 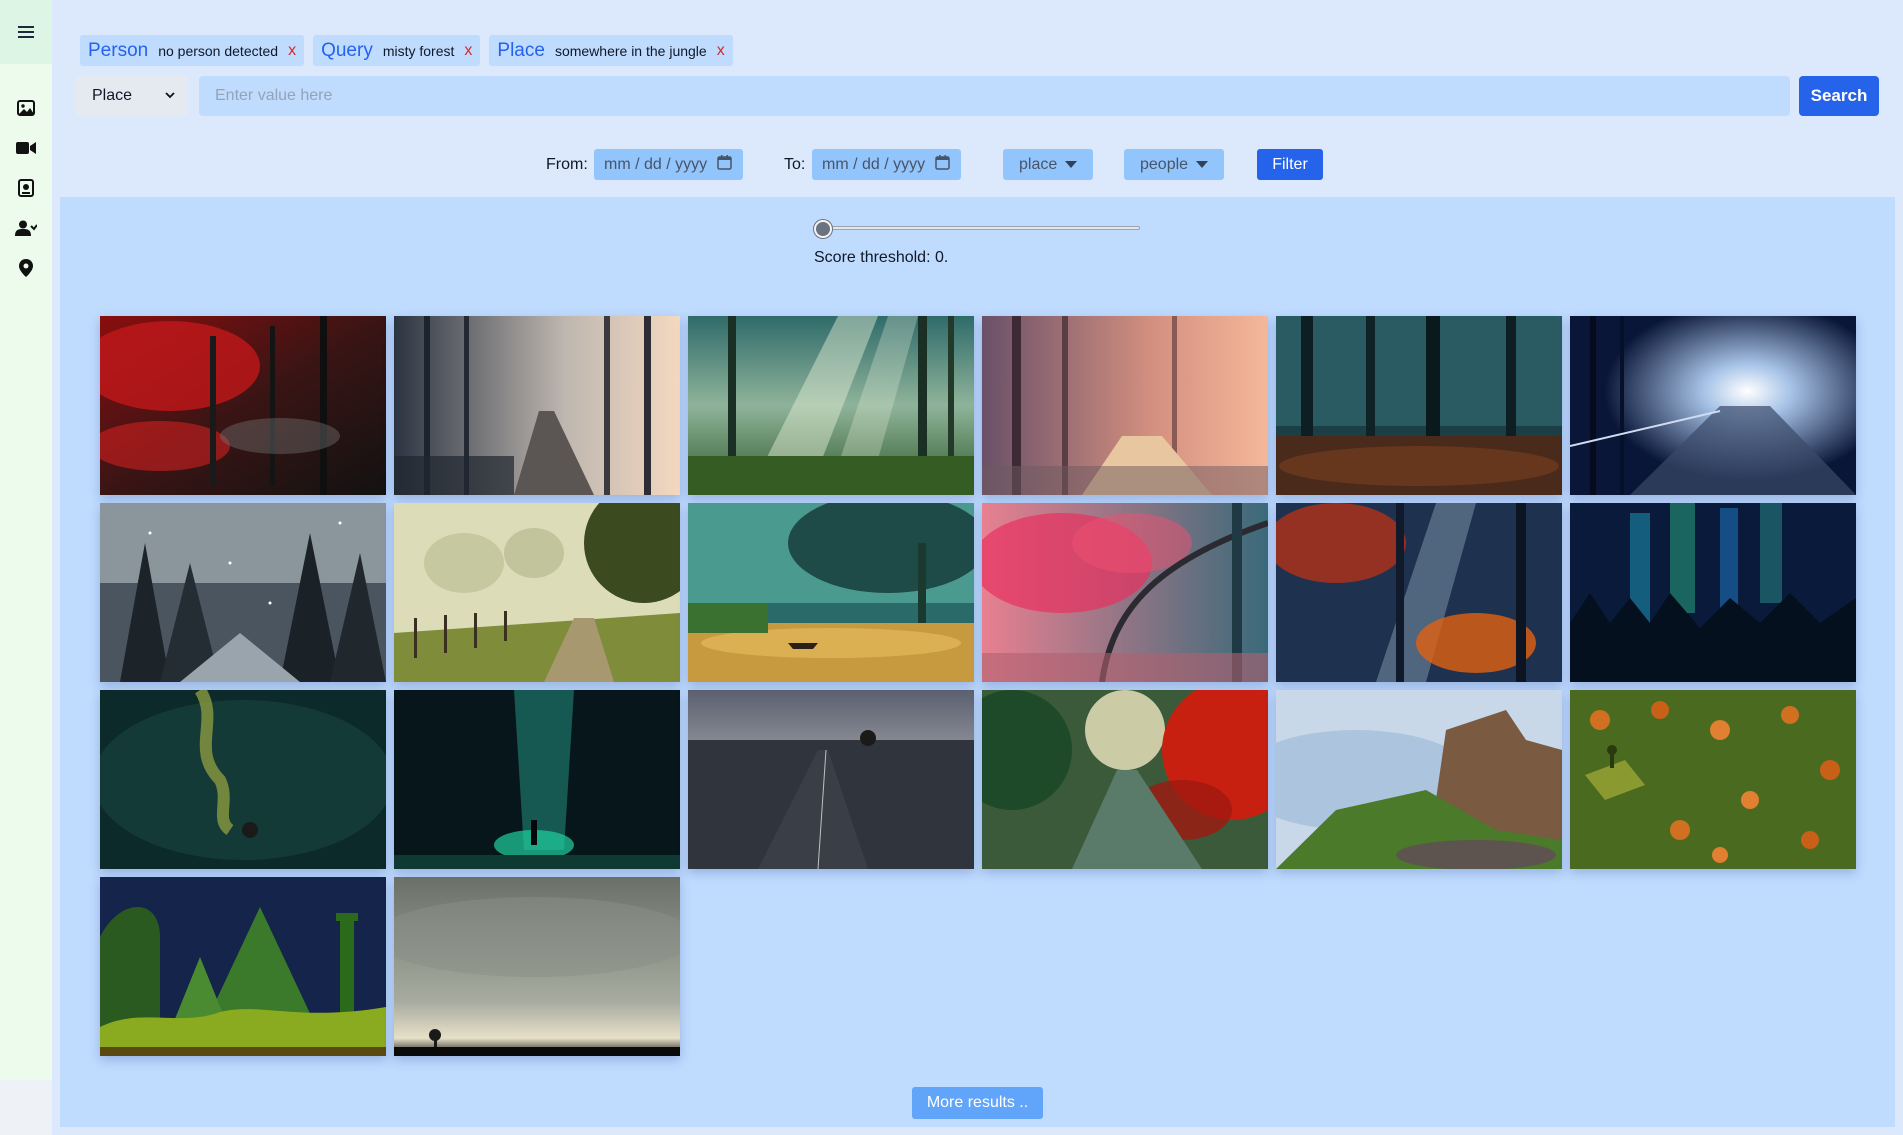 I want to click on chevron-down-icon, so click(x=170, y=97).